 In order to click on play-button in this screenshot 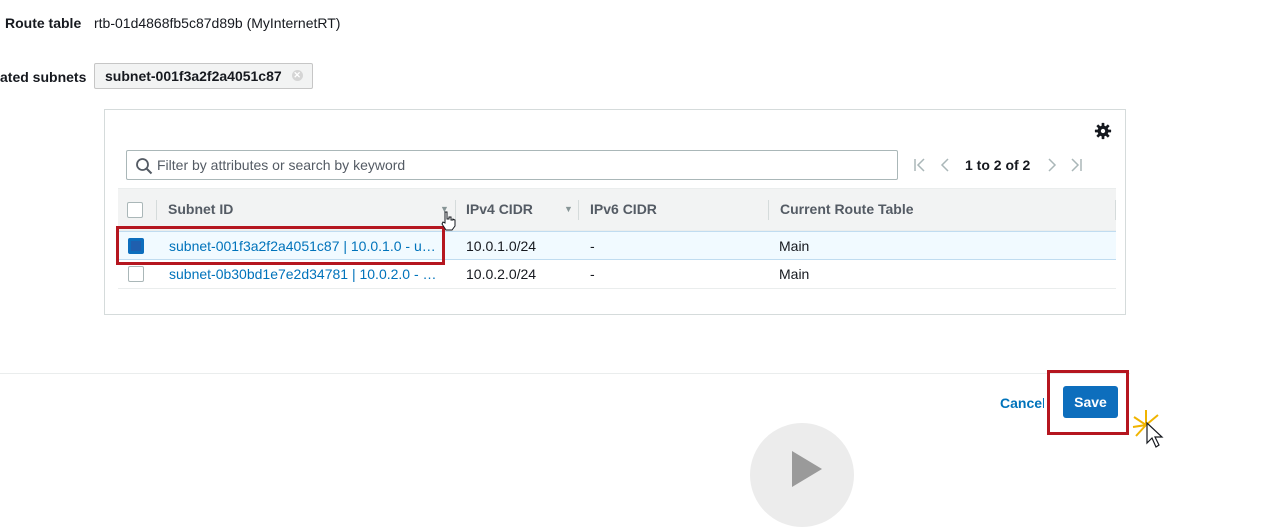, I will do `click(802, 475)`.